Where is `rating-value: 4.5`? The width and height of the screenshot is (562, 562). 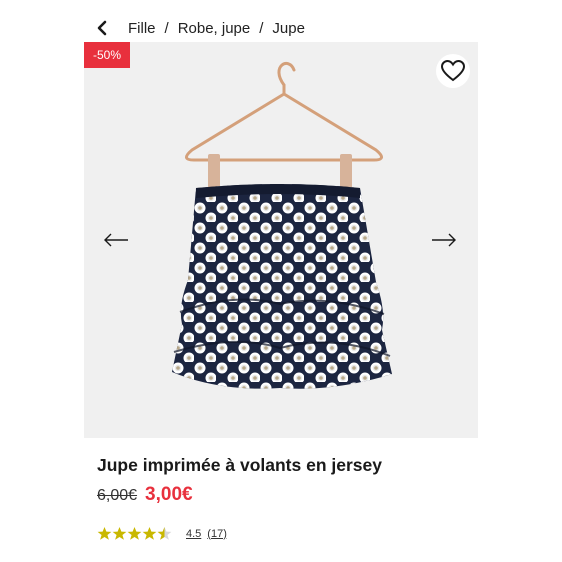 rating-value: 4.5 is located at coordinates (193, 534).